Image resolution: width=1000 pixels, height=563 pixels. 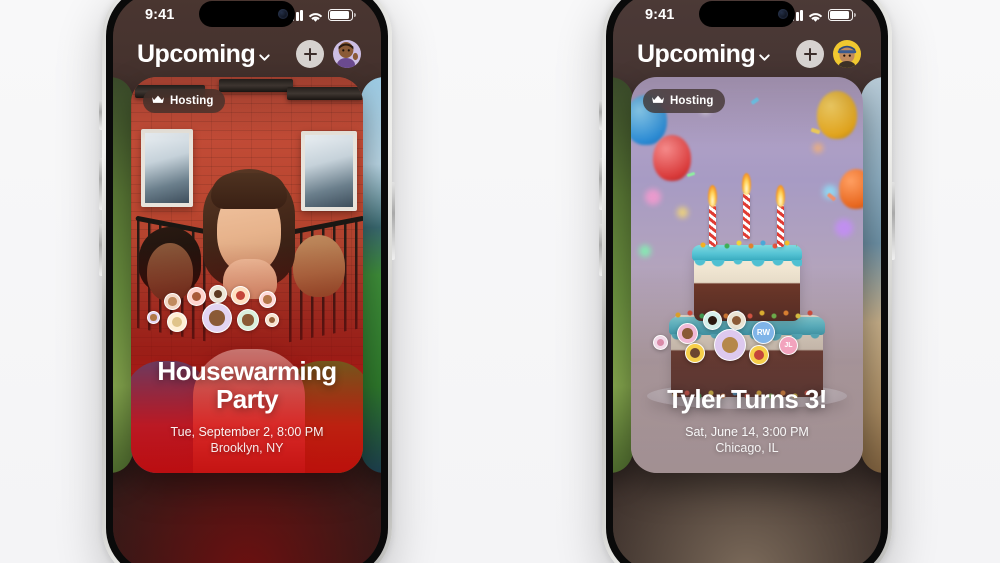 I want to click on nav-actions-left, so click(x=328, y=54).